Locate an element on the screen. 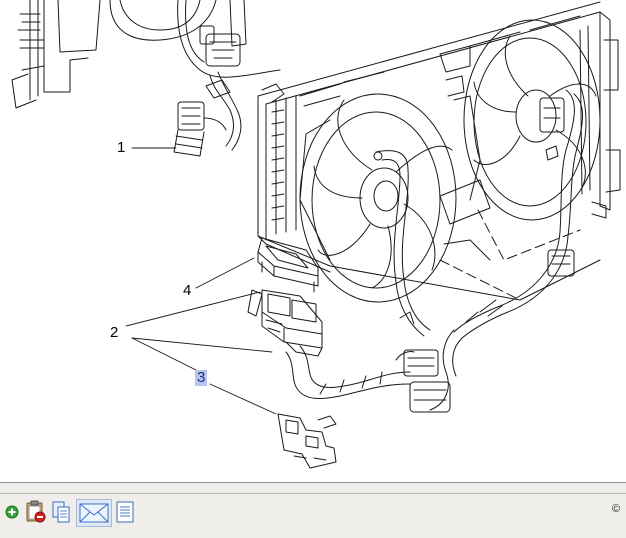 This screenshot has width=626, height=538. email-icon is located at coordinates (94, 513).